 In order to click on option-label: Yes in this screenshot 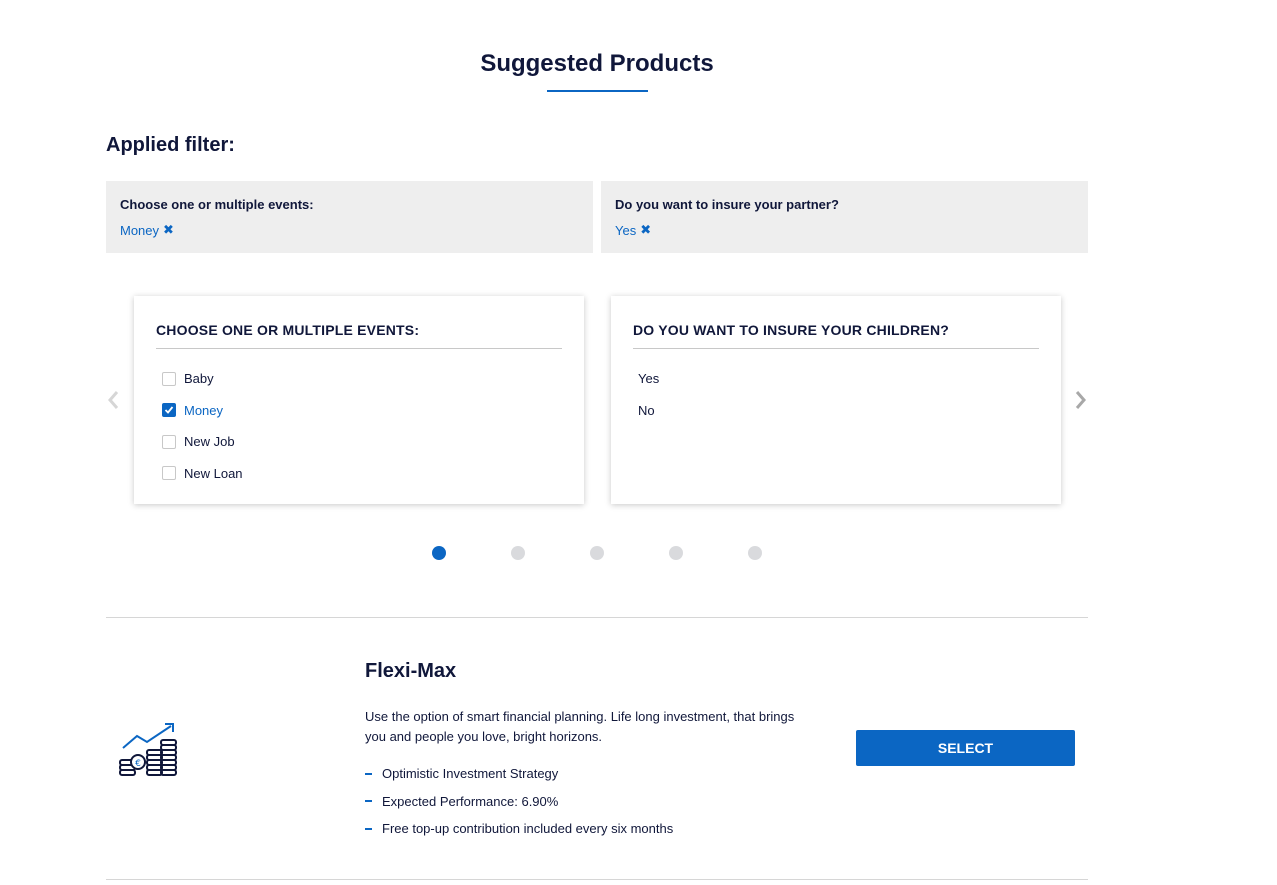, I will do `click(649, 379)`.